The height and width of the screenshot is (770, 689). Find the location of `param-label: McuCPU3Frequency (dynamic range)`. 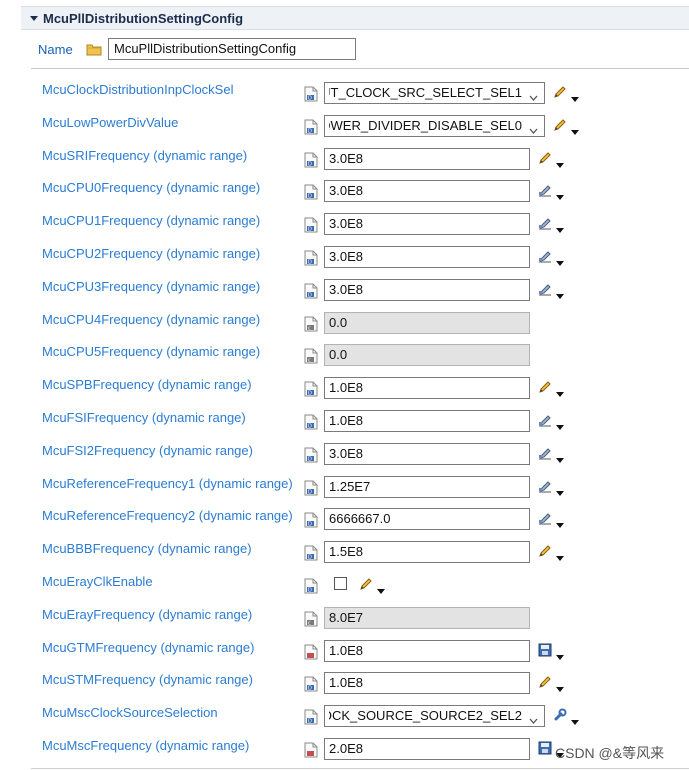

param-label: McuCPU3Frequency (dynamic range) is located at coordinates (151, 286).